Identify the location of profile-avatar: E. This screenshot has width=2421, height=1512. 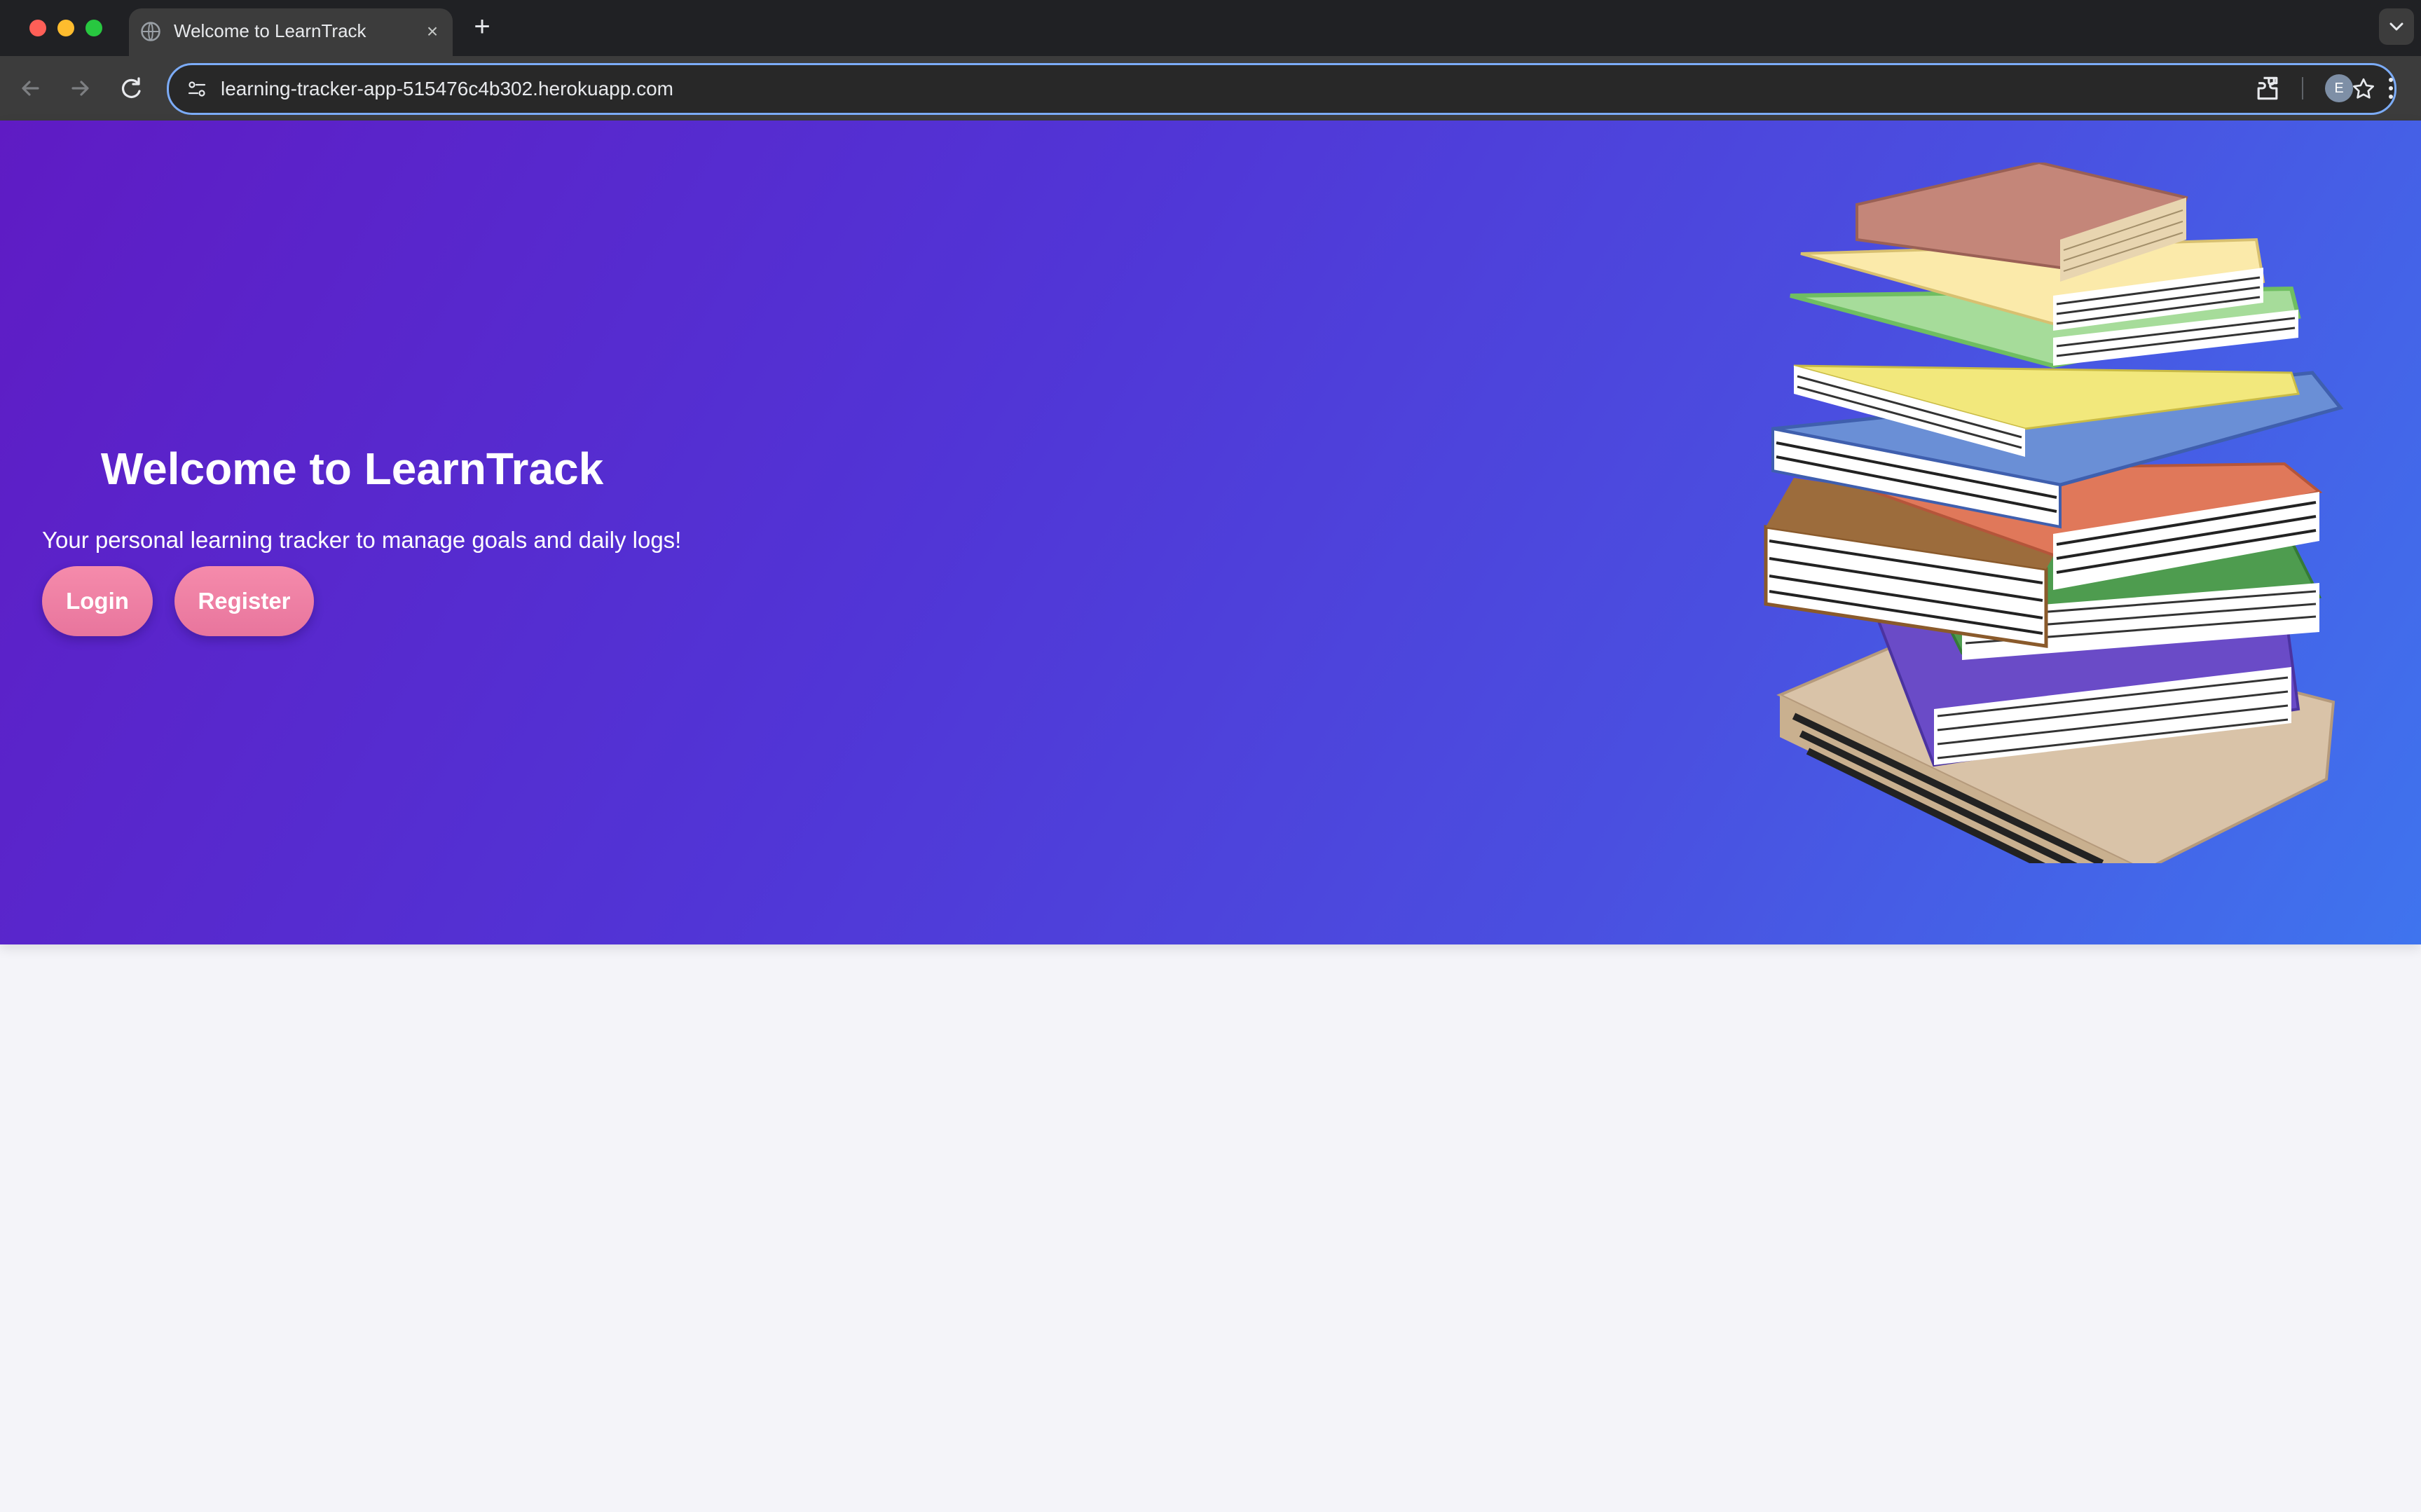
(2339, 88).